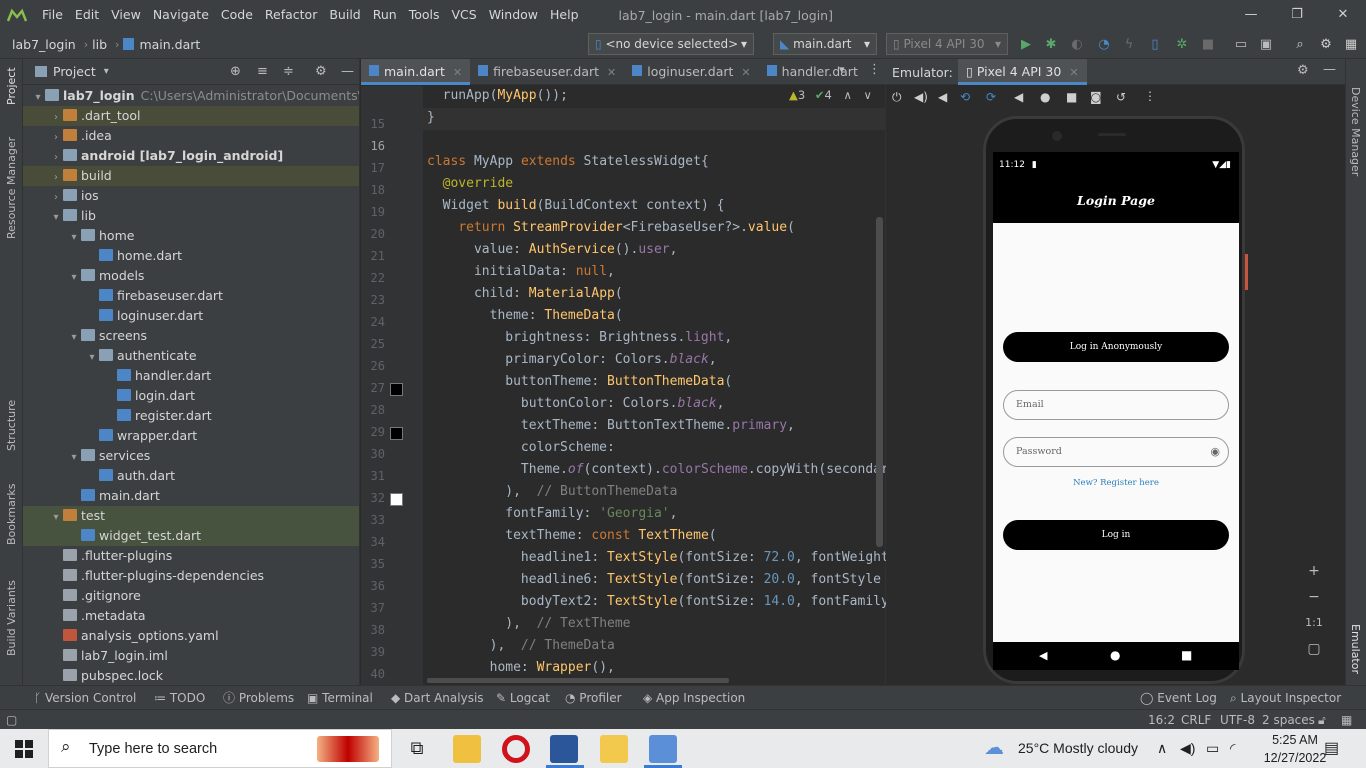  What do you see at coordinates (431, 117) in the screenshot?
I see `code-line: }` at bounding box center [431, 117].